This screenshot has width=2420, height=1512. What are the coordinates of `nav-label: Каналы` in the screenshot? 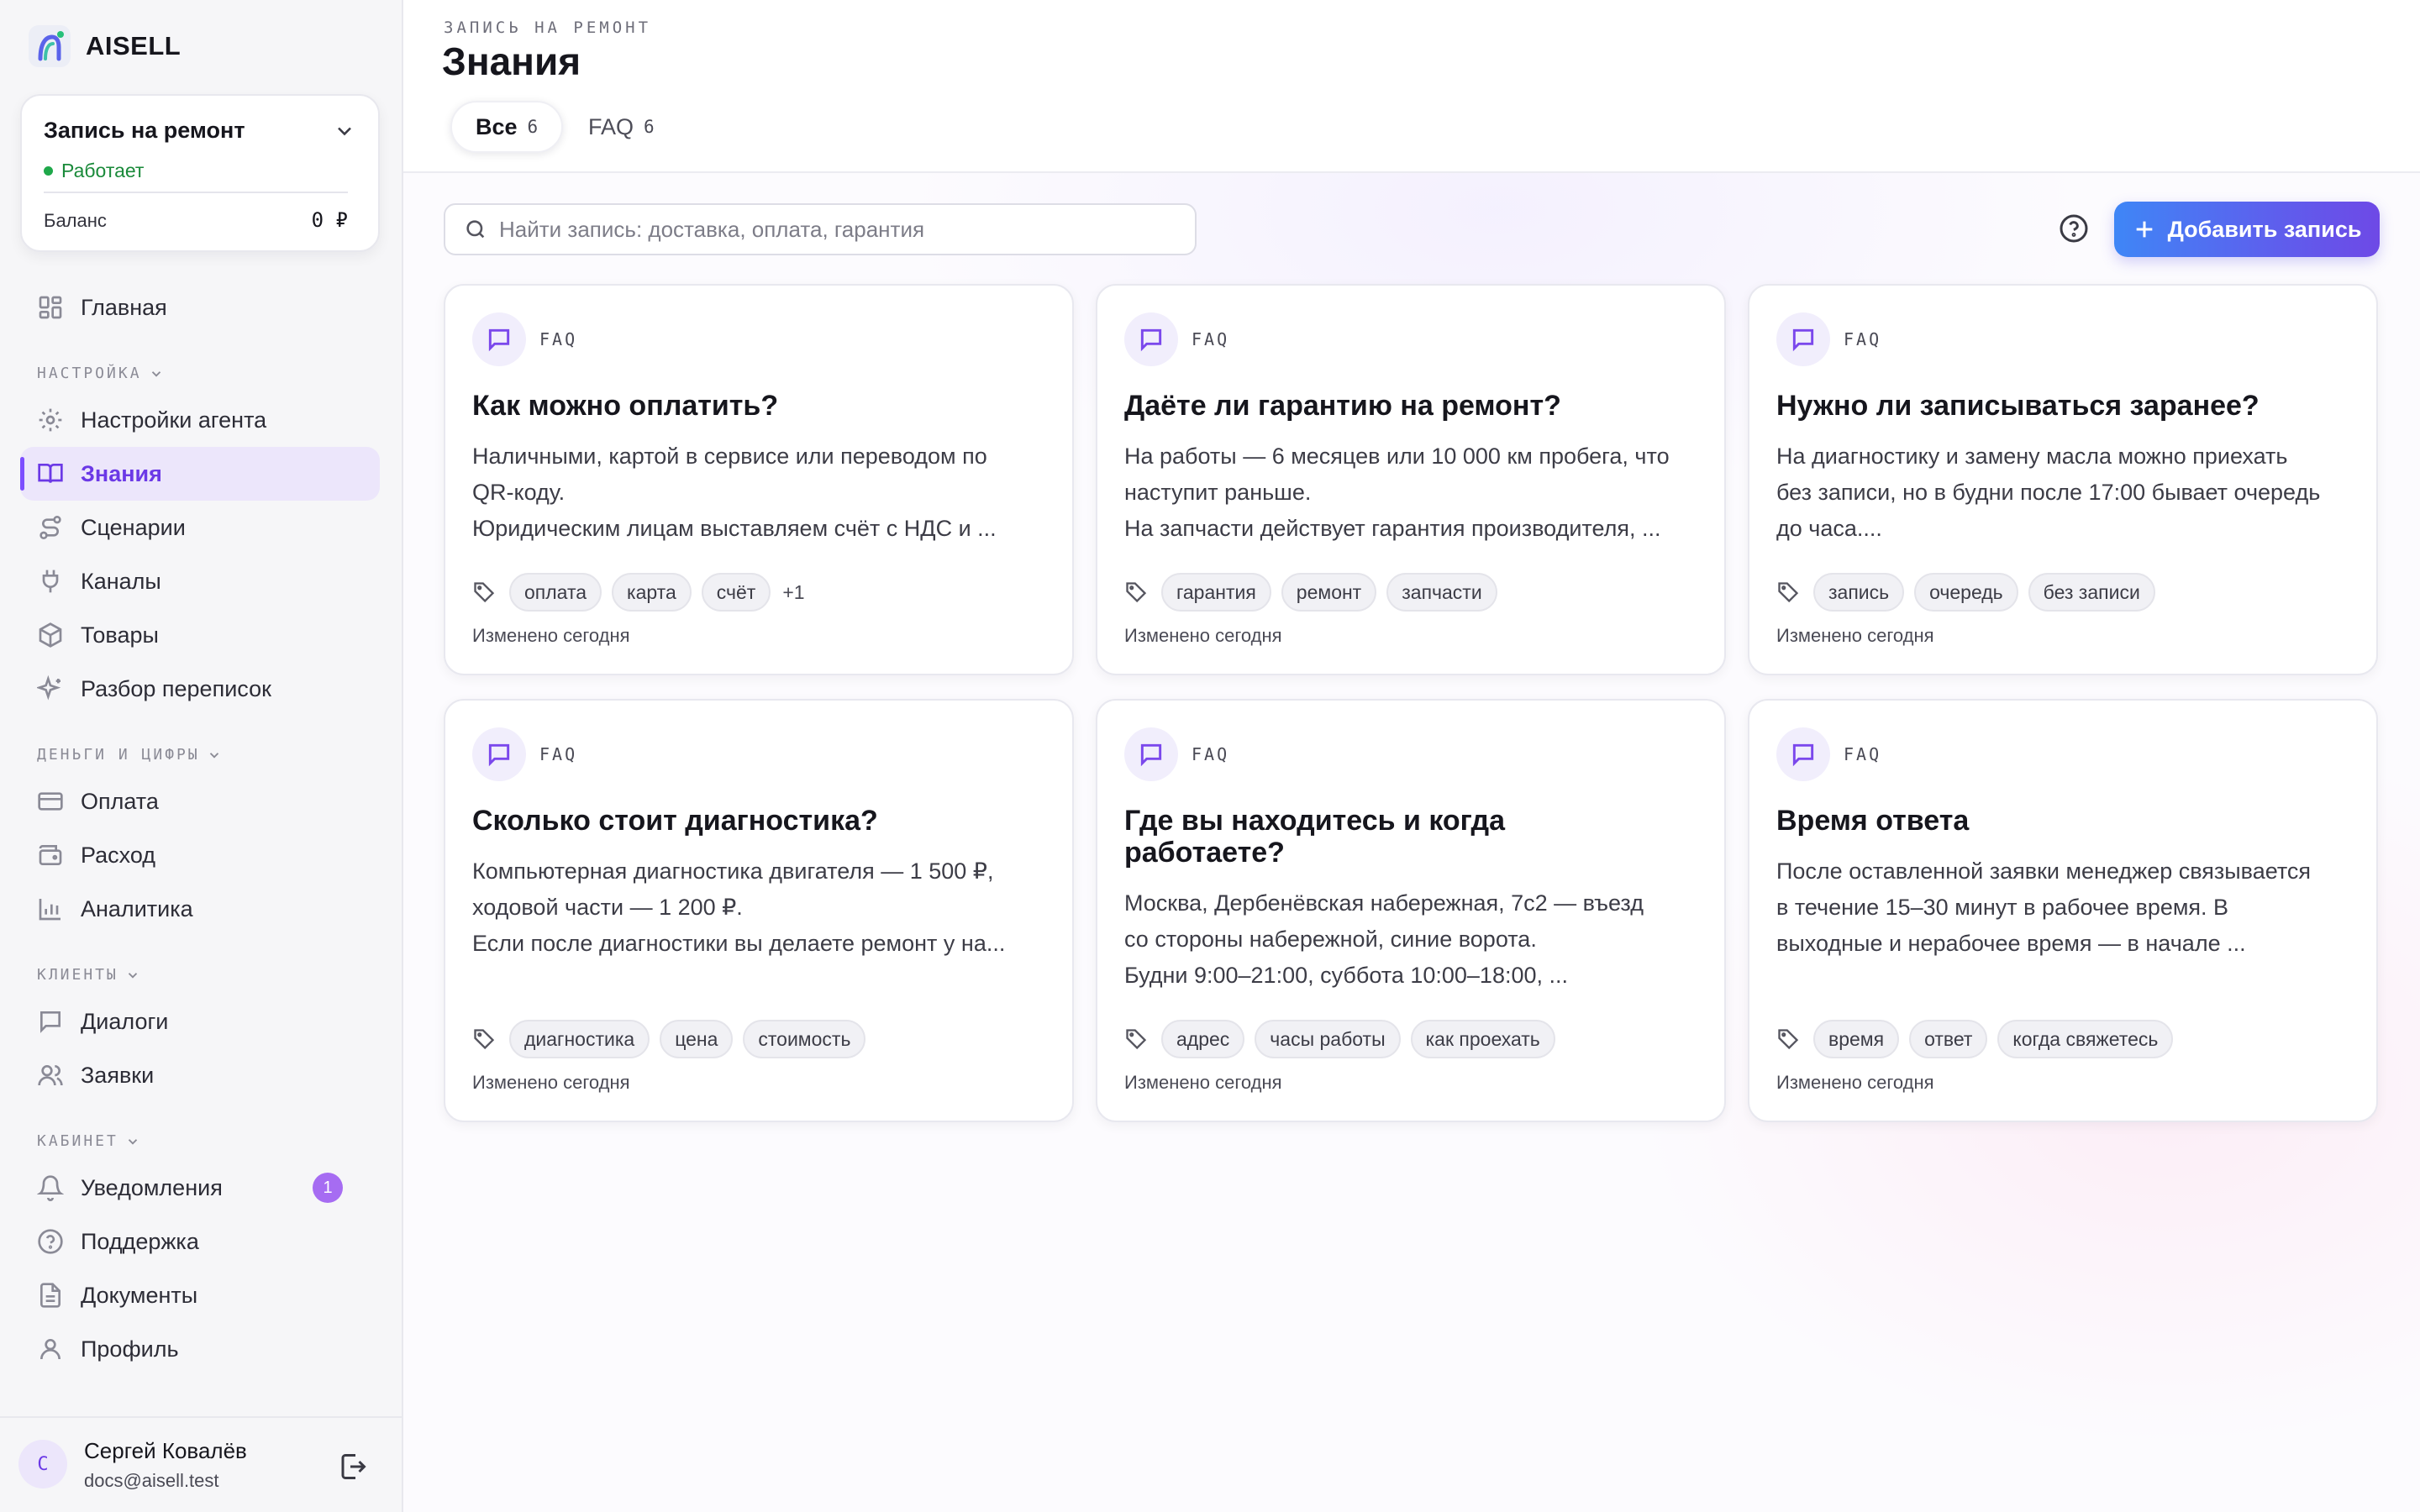 It's located at (121, 581).